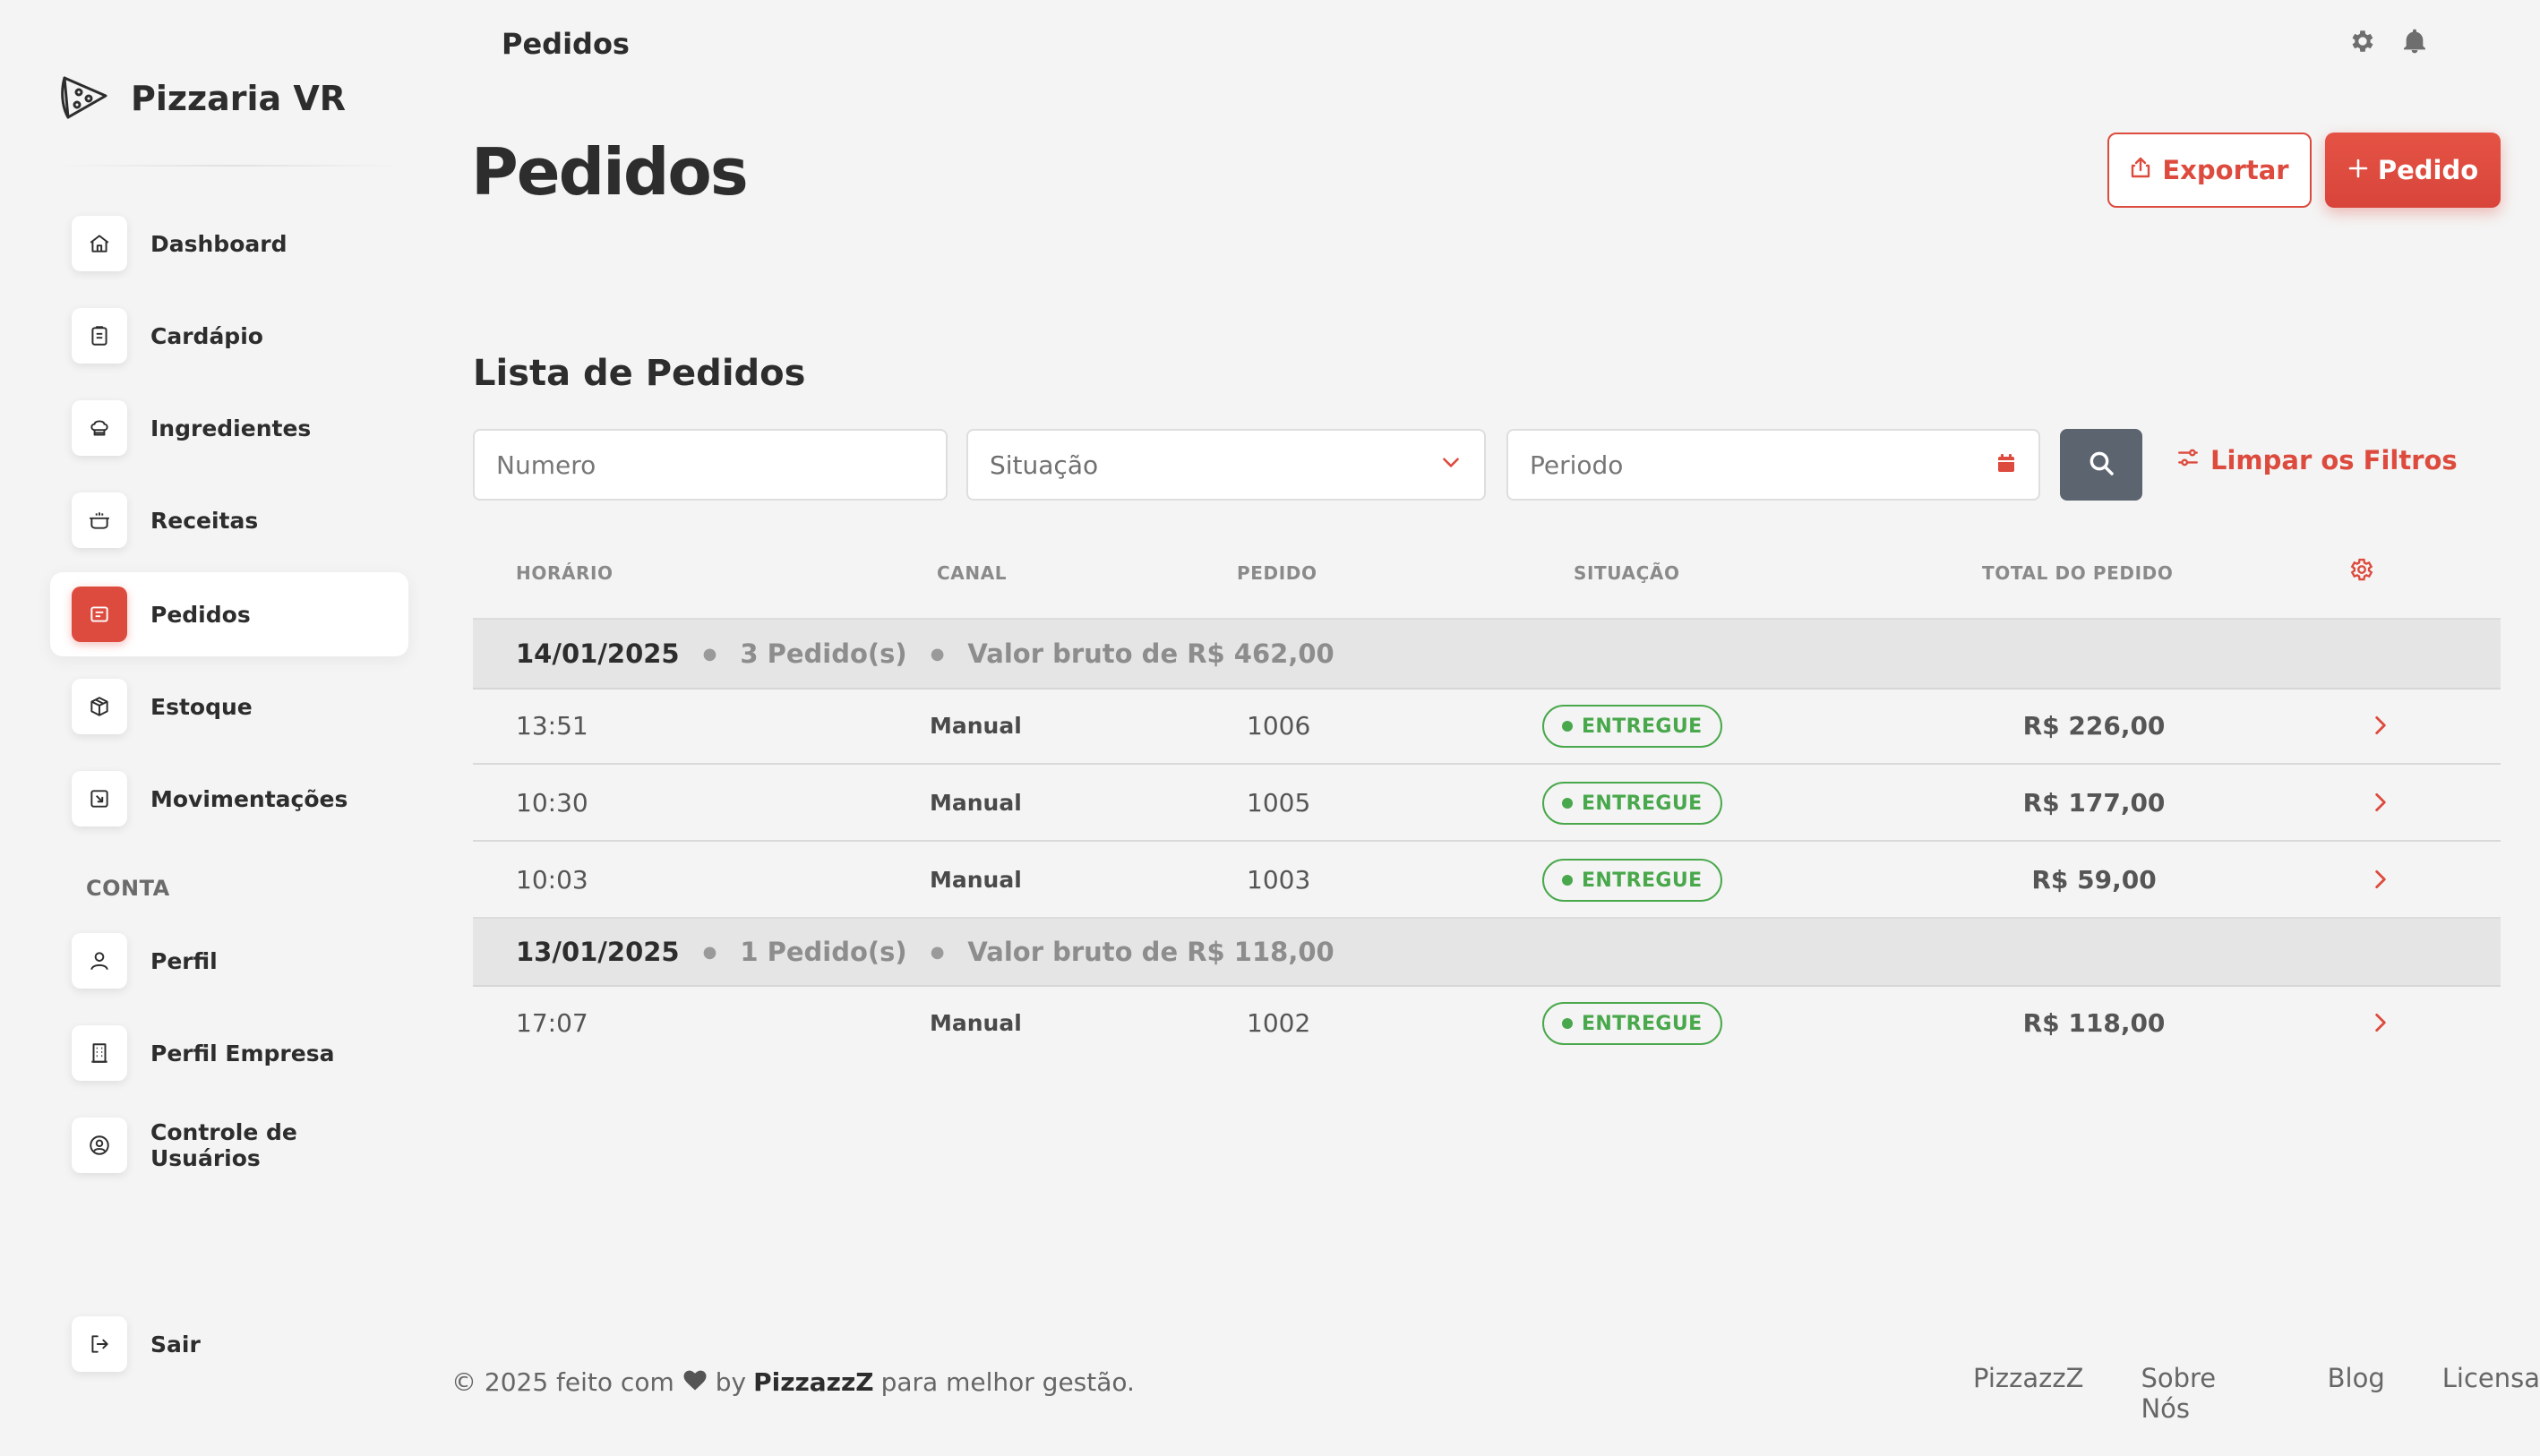  I want to click on sidebar-item-dashboard: Dashboard, so click(229, 243).